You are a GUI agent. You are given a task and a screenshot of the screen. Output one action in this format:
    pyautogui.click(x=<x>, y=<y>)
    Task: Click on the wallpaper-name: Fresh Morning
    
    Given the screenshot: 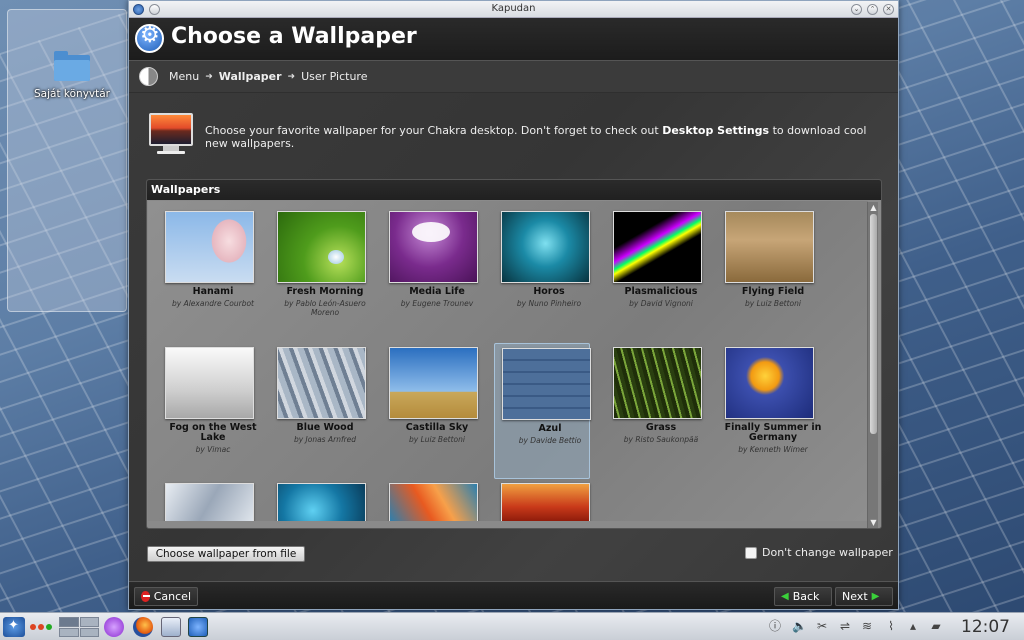 What is the action you would take?
    pyautogui.click(x=325, y=291)
    